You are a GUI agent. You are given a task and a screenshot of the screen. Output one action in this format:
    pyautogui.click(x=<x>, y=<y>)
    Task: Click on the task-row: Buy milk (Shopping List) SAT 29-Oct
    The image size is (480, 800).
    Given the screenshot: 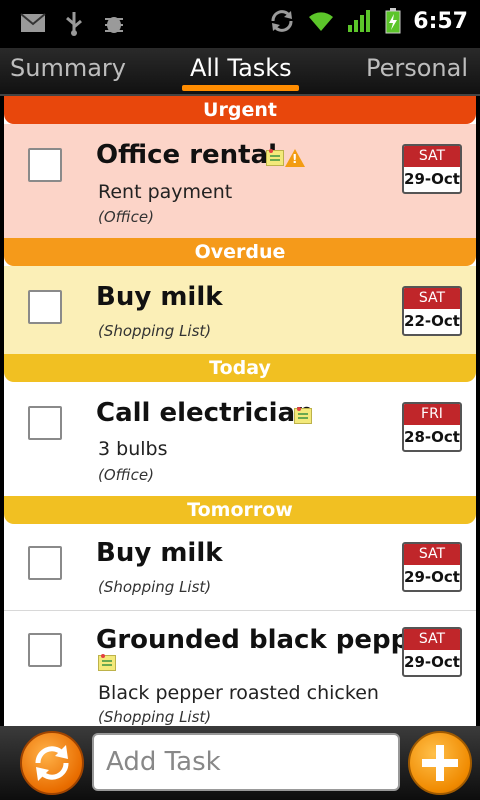 What is the action you would take?
    pyautogui.click(x=240, y=567)
    